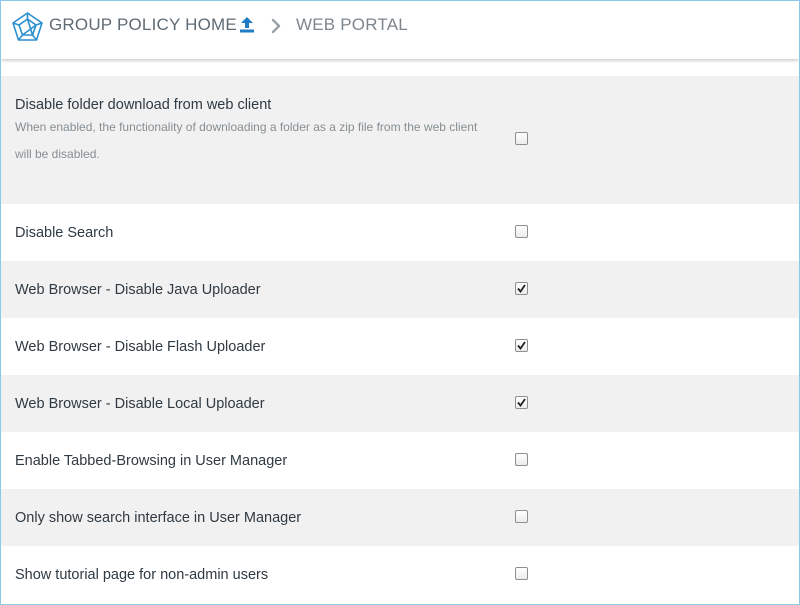 Image resolution: width=800 pixels, height=605 pixels. What do you see at coordinates (521, 573) in the screenshot?
I see `setting-checkbox-show-tutorial-page` at bounding box center [521, 573].